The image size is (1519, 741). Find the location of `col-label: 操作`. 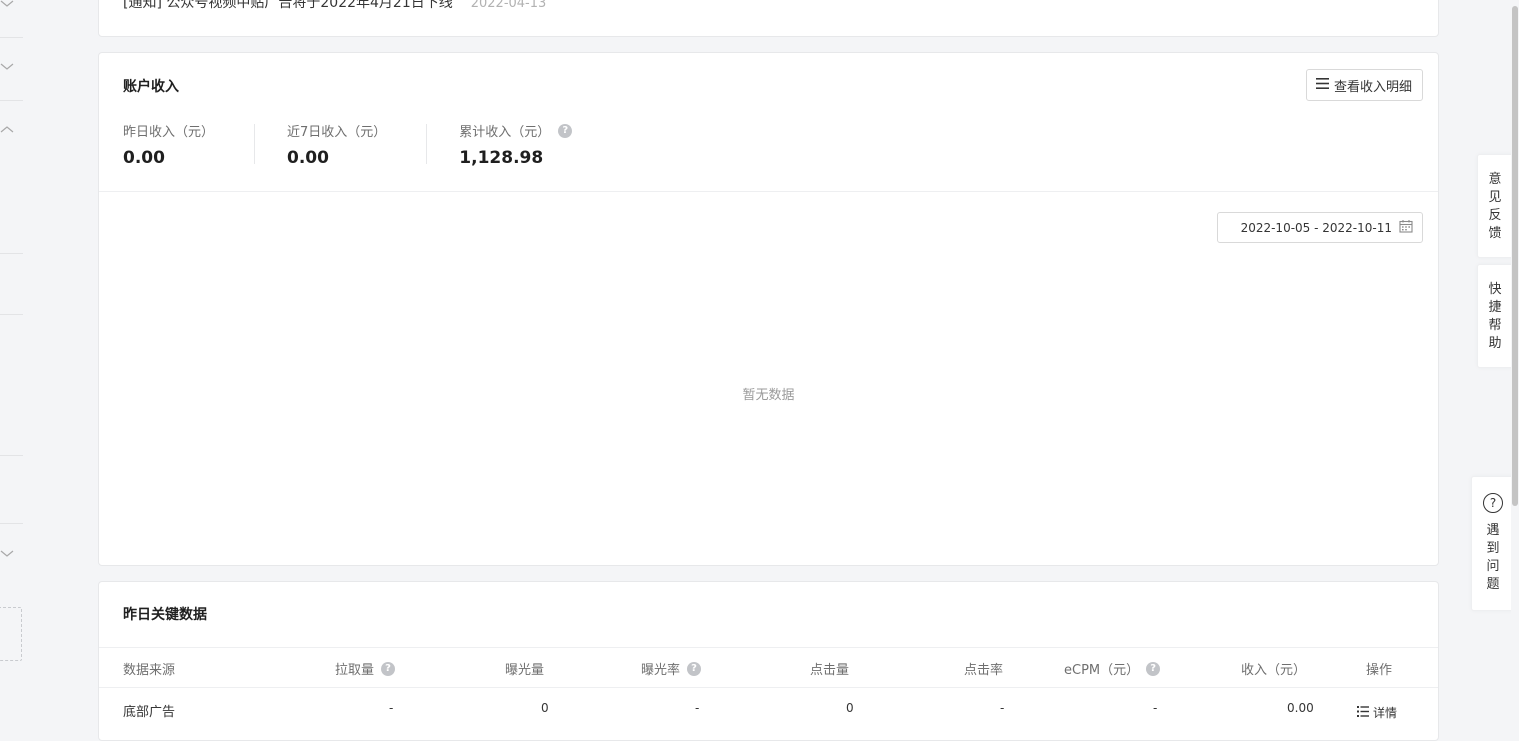

col-label: 操作 is located at coordinates (1379, 670).